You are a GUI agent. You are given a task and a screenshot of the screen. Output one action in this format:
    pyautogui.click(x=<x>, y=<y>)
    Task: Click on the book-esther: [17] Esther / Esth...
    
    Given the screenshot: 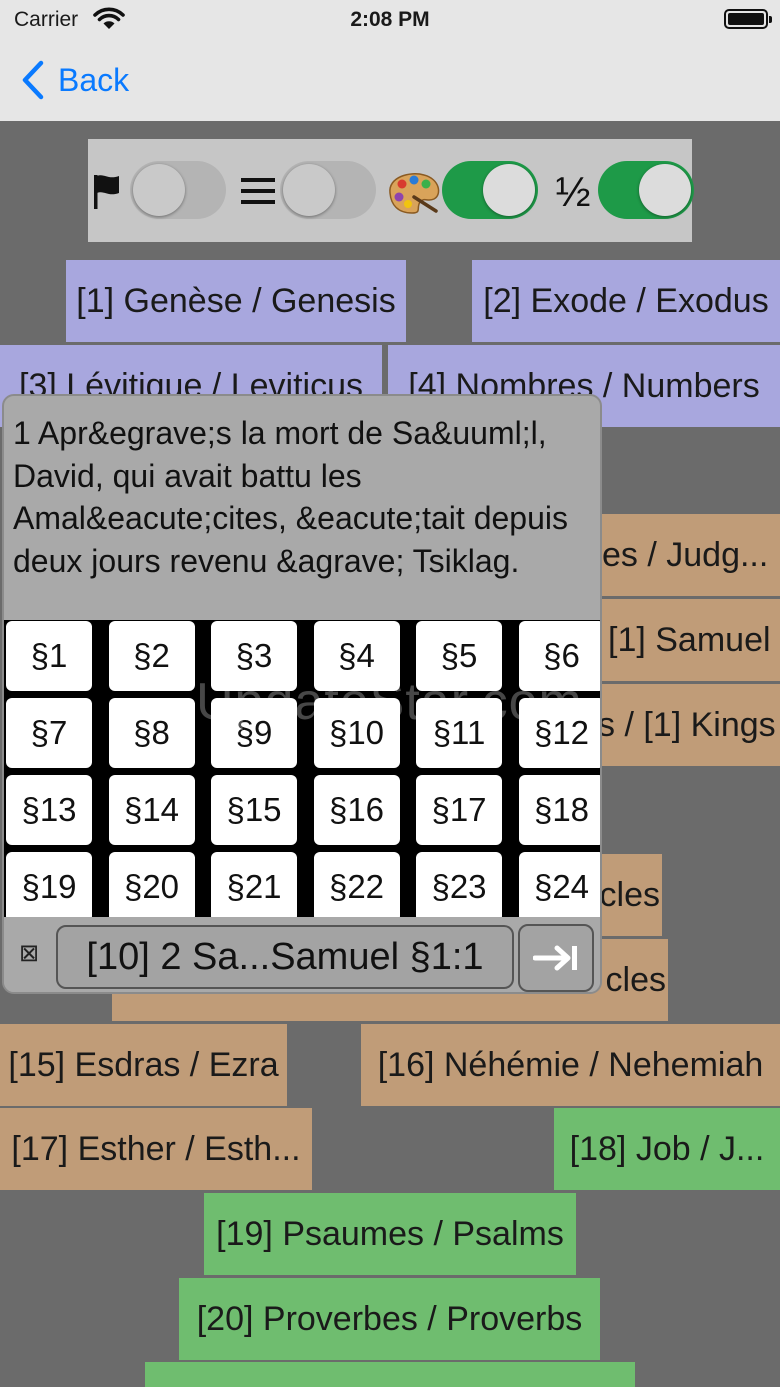 What is the action you would take?
    pyautogui.click(x=156, y=1149)
    